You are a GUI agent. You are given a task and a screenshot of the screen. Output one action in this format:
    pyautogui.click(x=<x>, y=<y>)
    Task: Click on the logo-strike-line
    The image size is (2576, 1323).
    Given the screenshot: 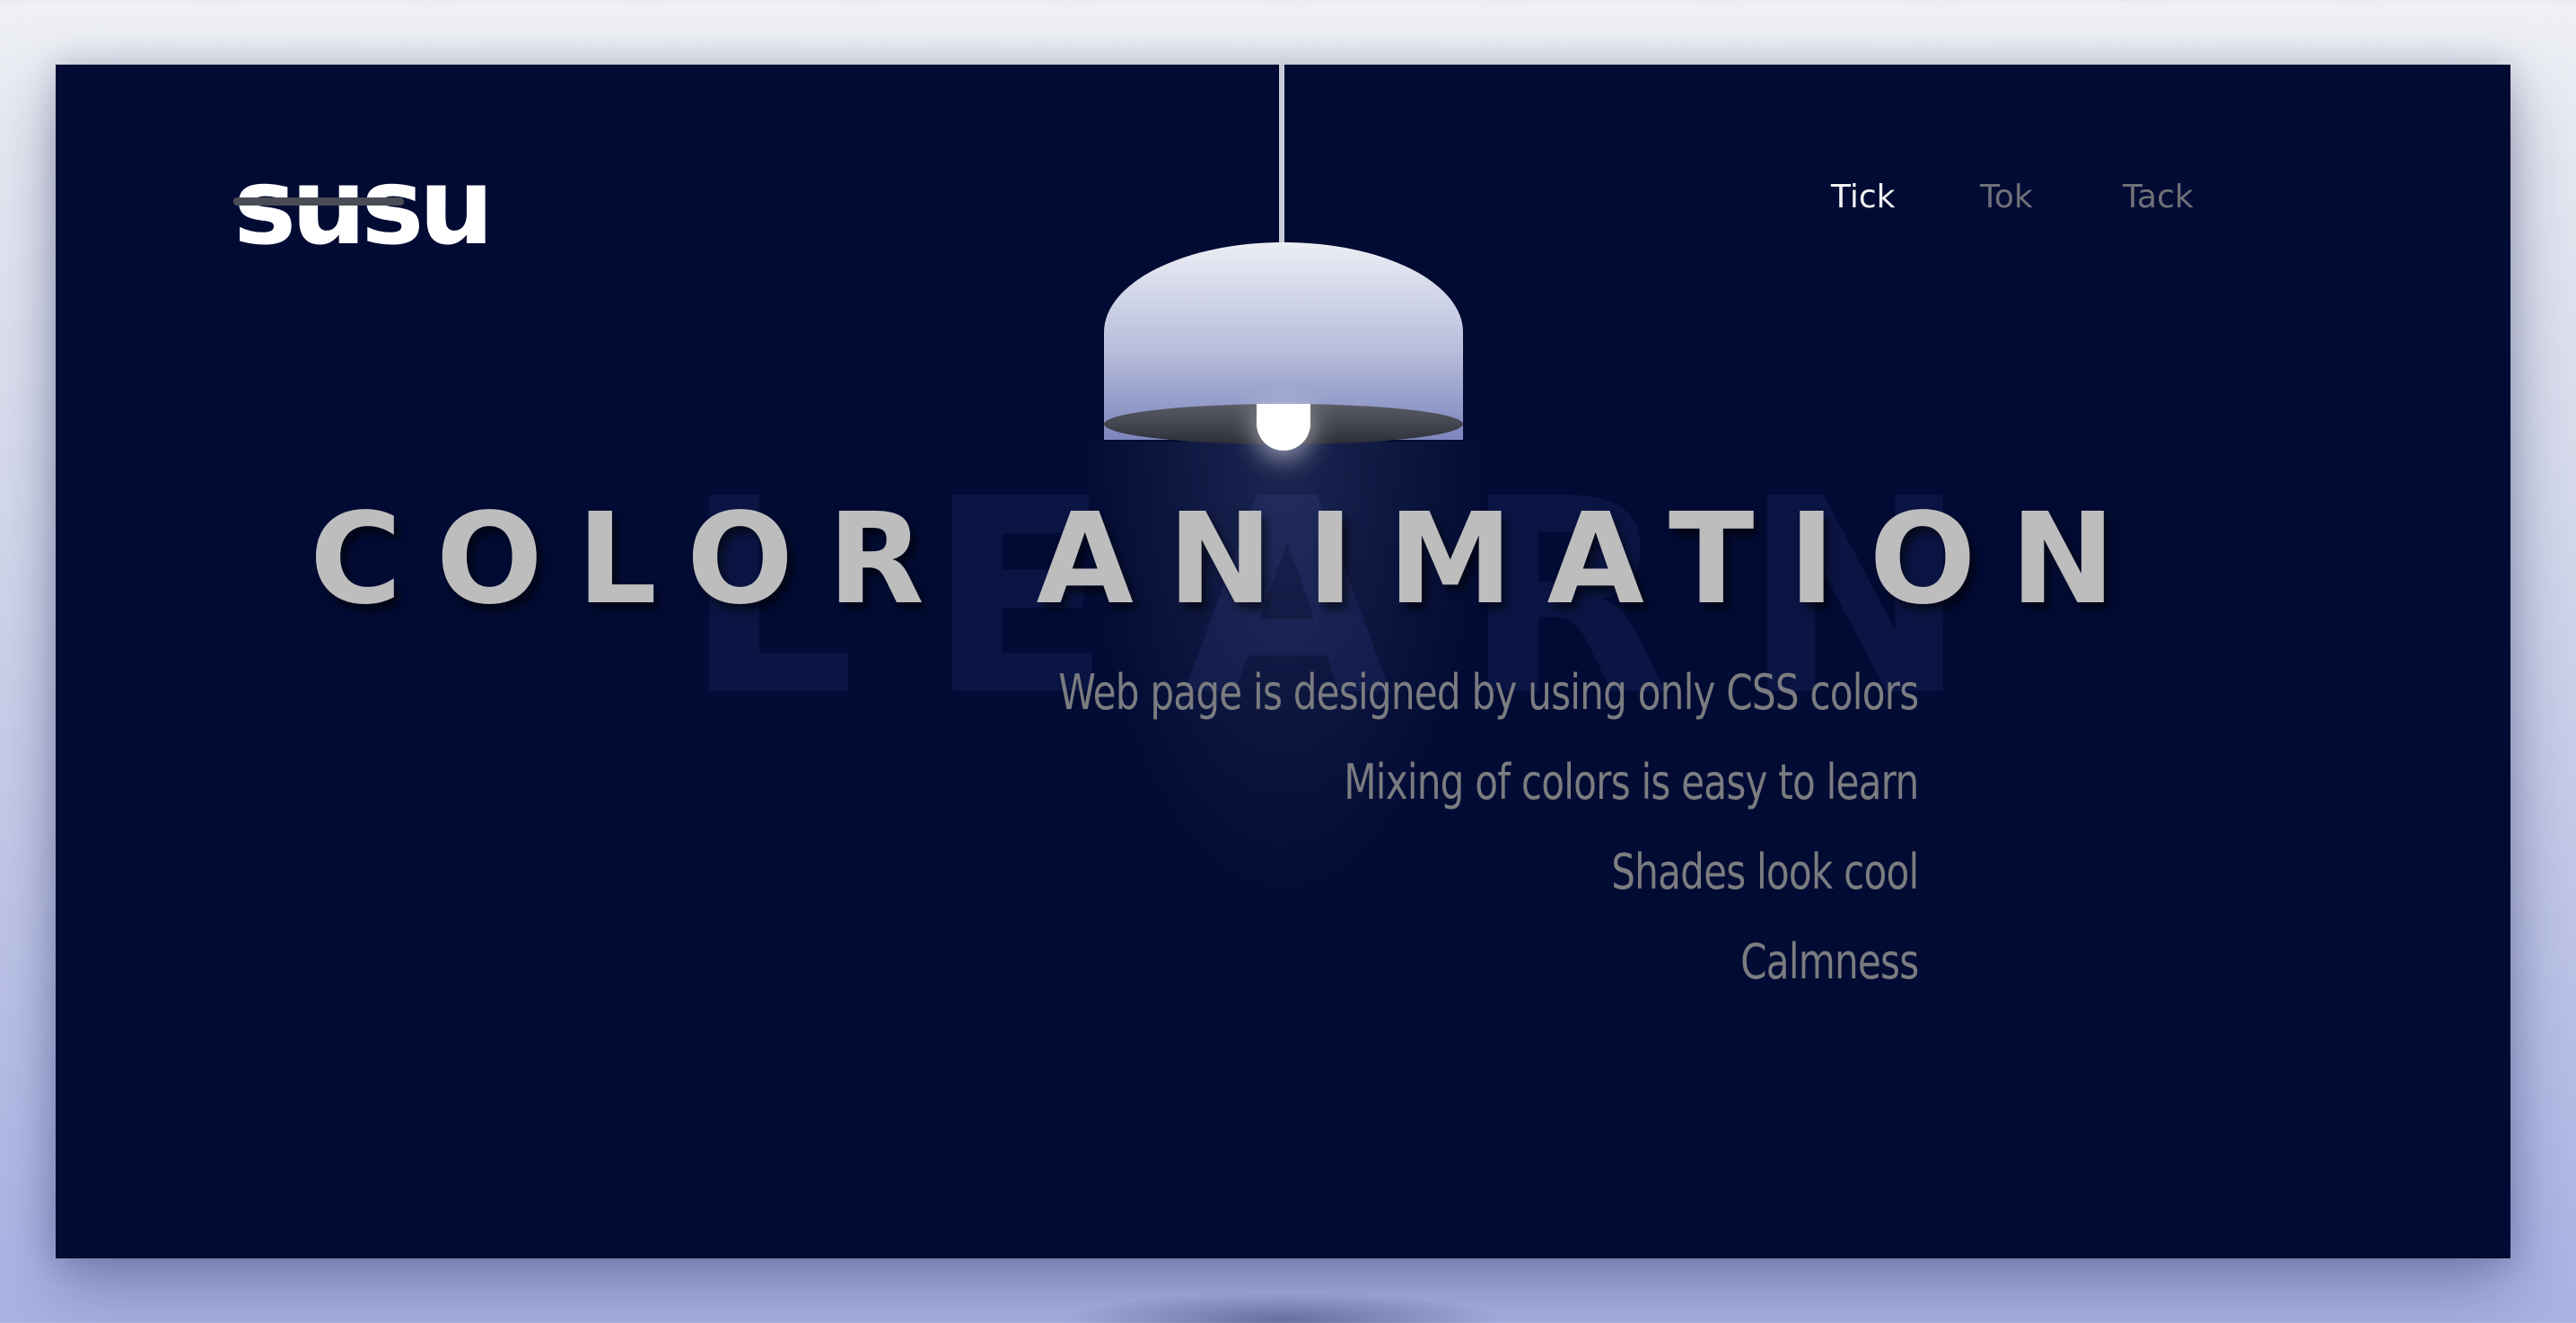 What is the action you would take?
    pyautogui.click(x=318, y=201)
    